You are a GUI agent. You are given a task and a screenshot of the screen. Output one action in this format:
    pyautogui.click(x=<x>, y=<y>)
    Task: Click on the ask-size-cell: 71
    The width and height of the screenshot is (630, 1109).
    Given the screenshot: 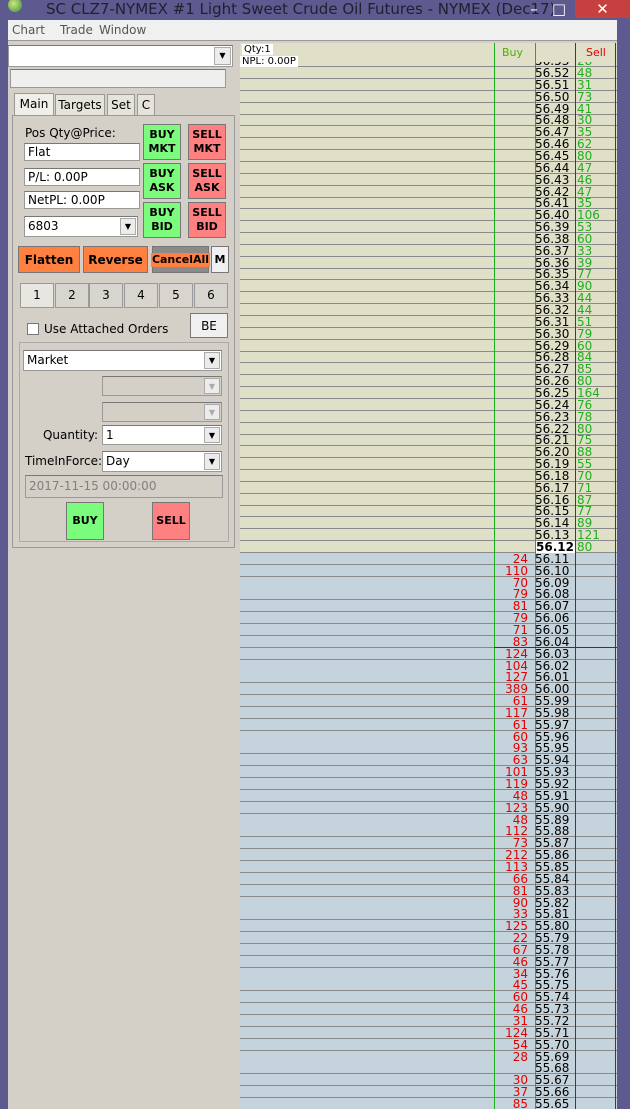 What is the action you would take?
    pyautogui.click(x=596, y=488)
    